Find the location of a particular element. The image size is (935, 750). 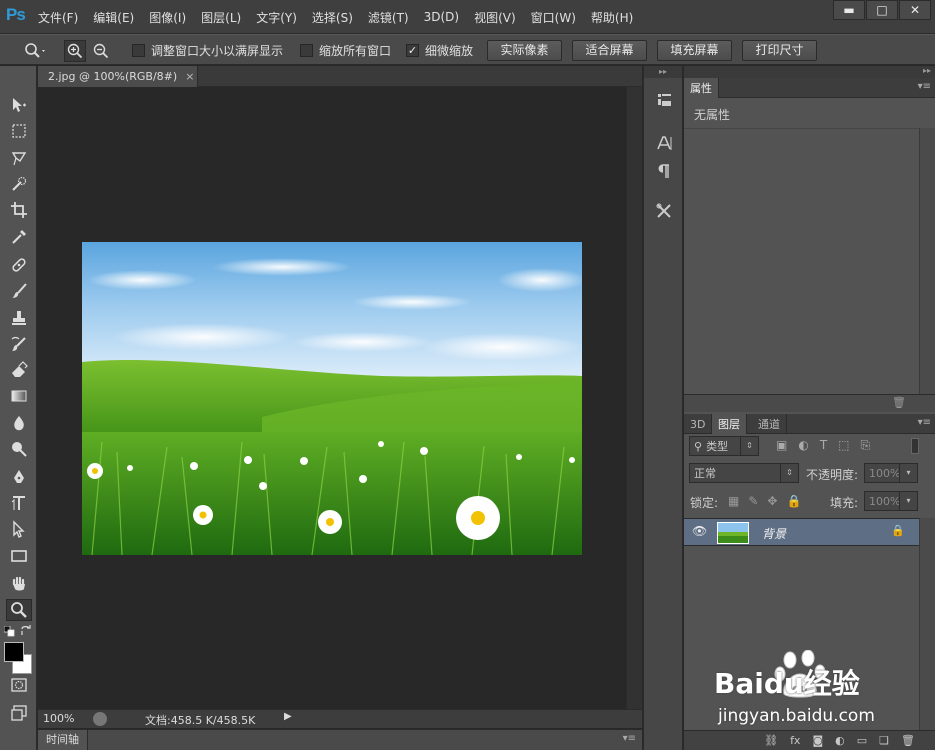

clone-stamp-tool-icon is located at coordinates (19, 318).